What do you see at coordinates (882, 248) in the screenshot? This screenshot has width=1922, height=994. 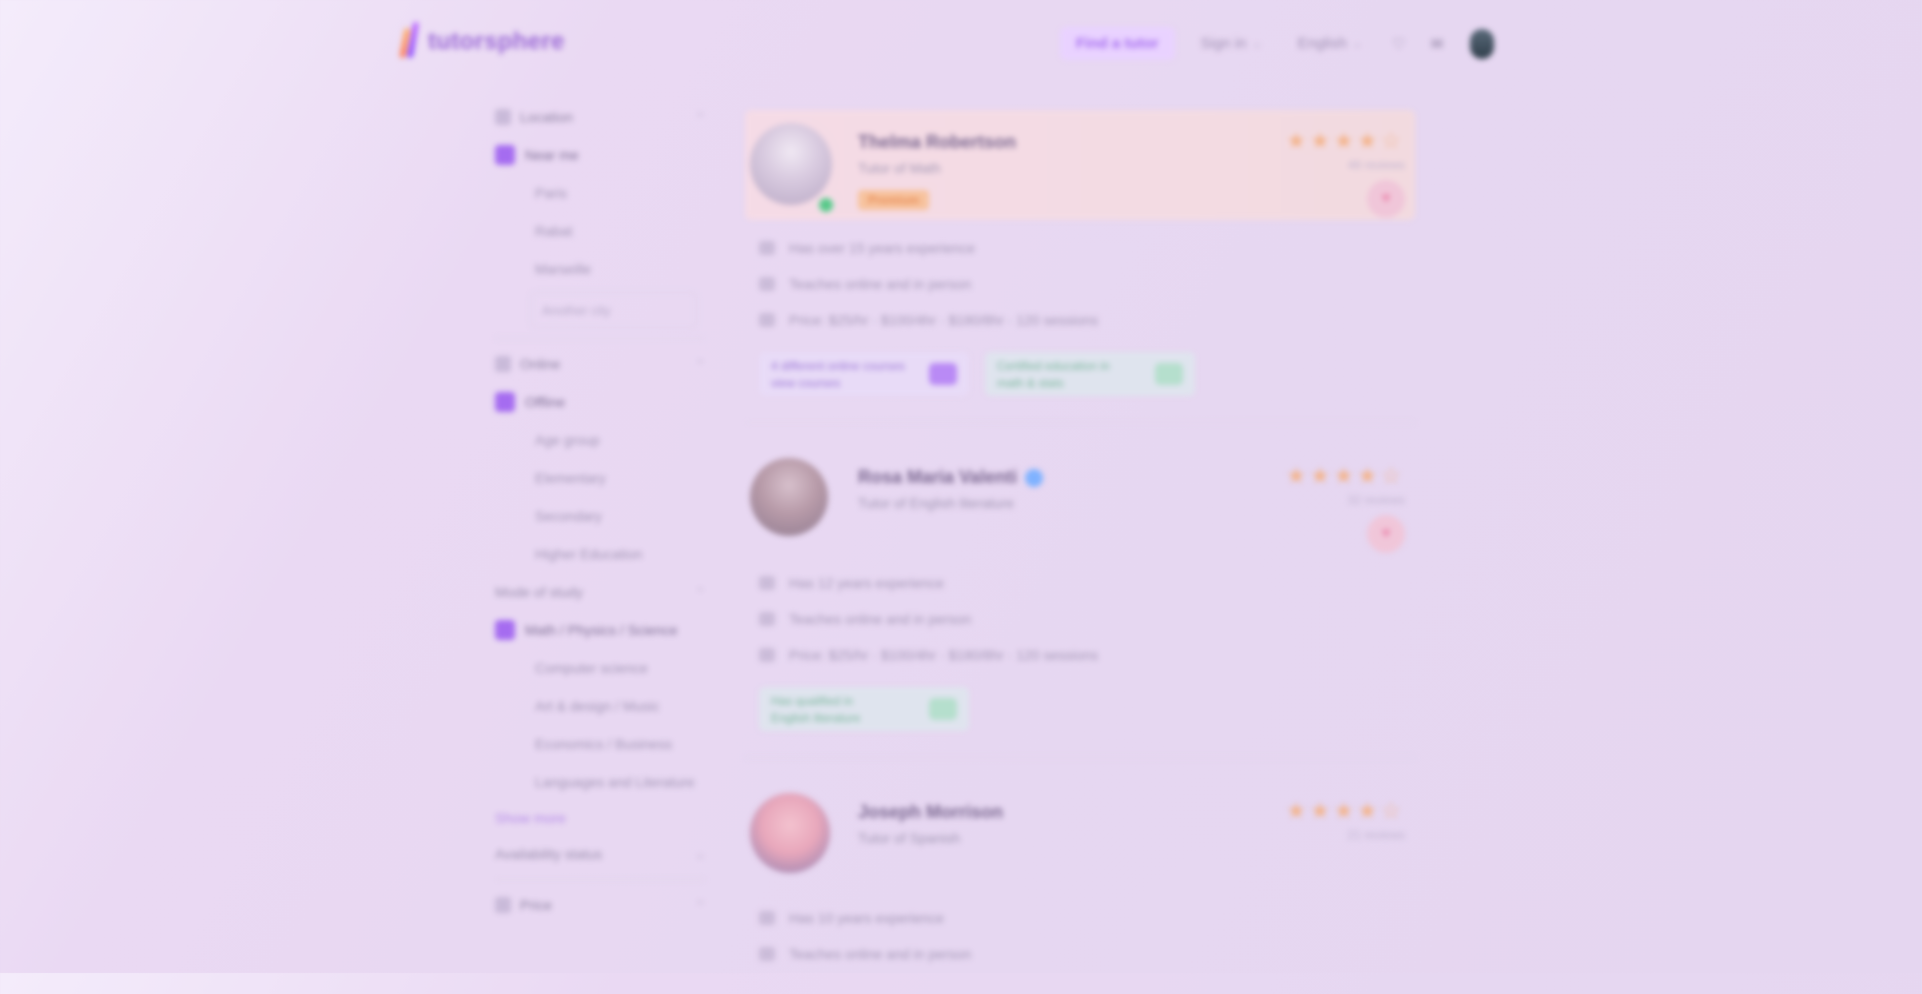 I see `meta-text: Has over 15 years experience` at bounding box center [882, 248].